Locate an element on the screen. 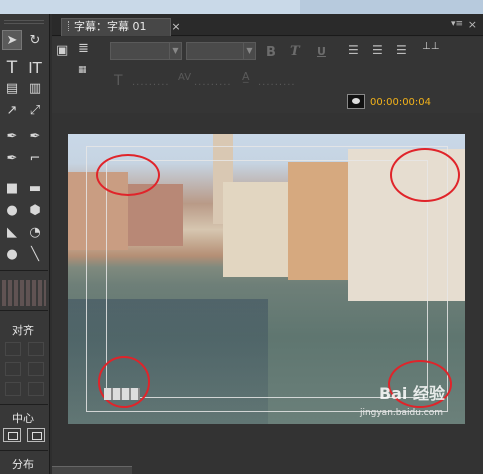  tab-close-button: × is located at coordinates (176, 26).